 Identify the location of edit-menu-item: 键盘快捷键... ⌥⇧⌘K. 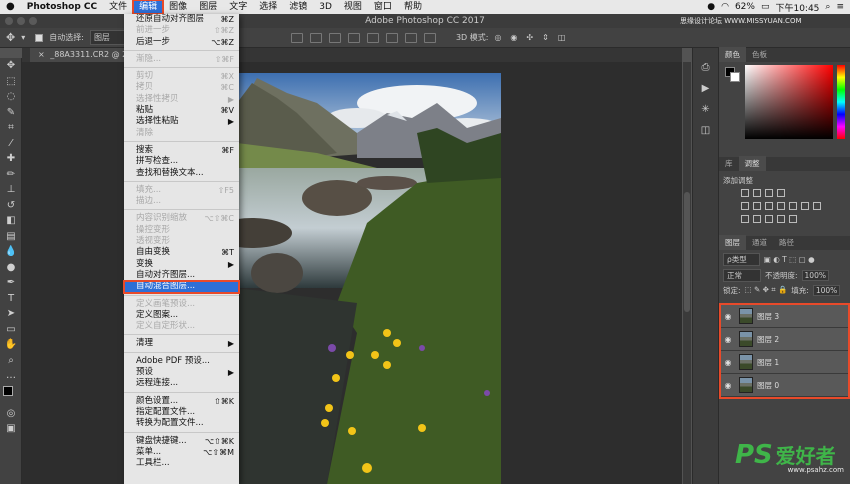
(181, 441).